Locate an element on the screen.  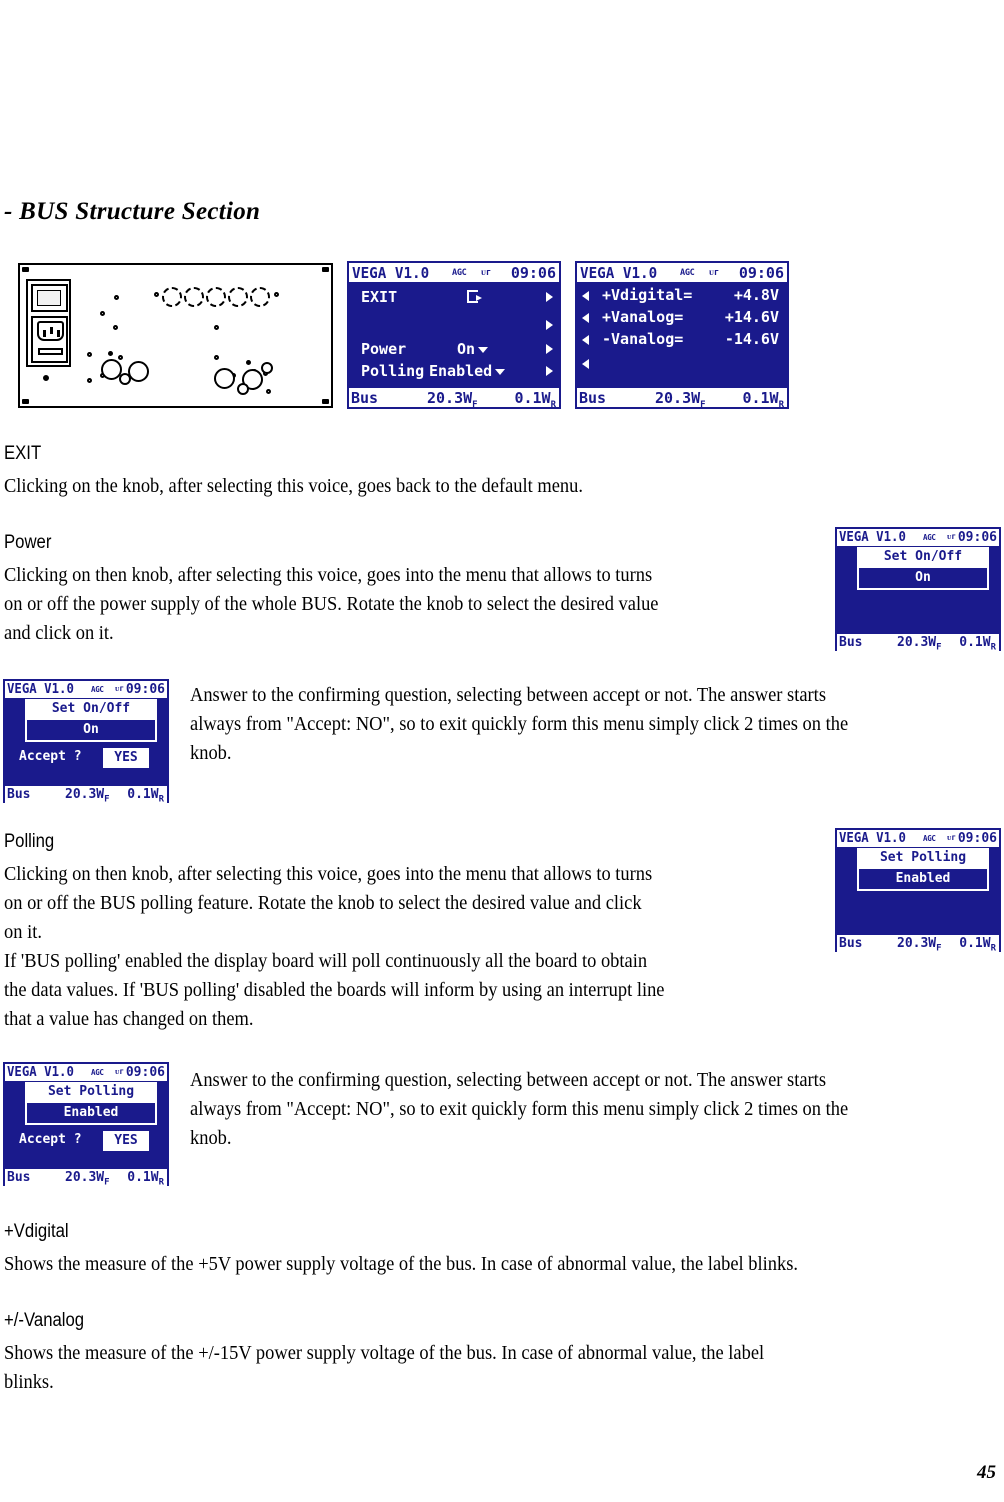
panel-corner-tl is located at coordinates (25, 269).